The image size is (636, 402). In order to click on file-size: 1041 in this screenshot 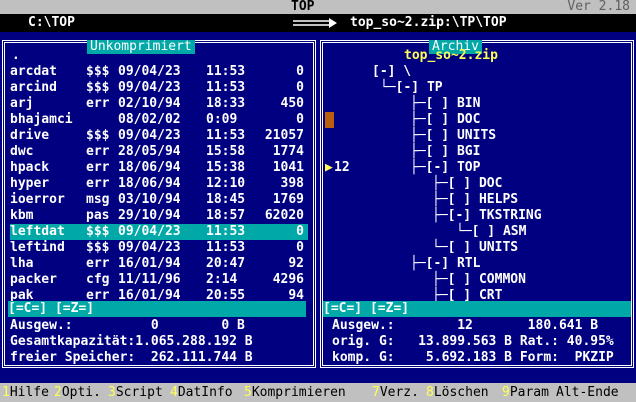, I will do `click(288, 167)`.